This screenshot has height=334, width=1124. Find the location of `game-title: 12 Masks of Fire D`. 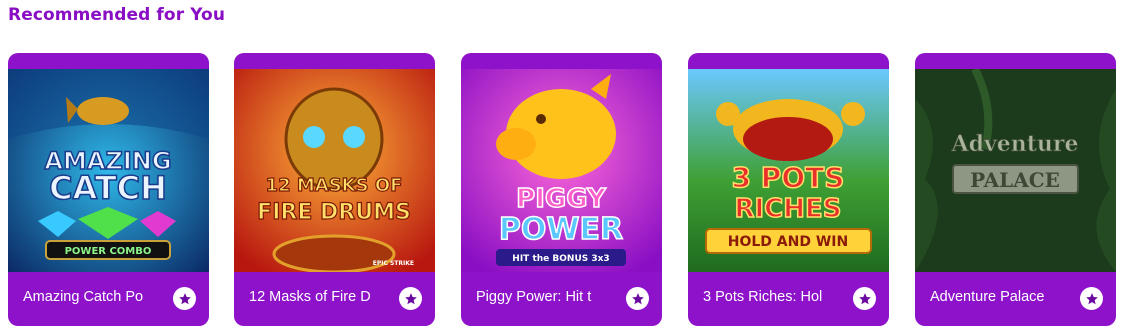

game-title: 12 Masks of Fire D is located at coordinates (321, 297).